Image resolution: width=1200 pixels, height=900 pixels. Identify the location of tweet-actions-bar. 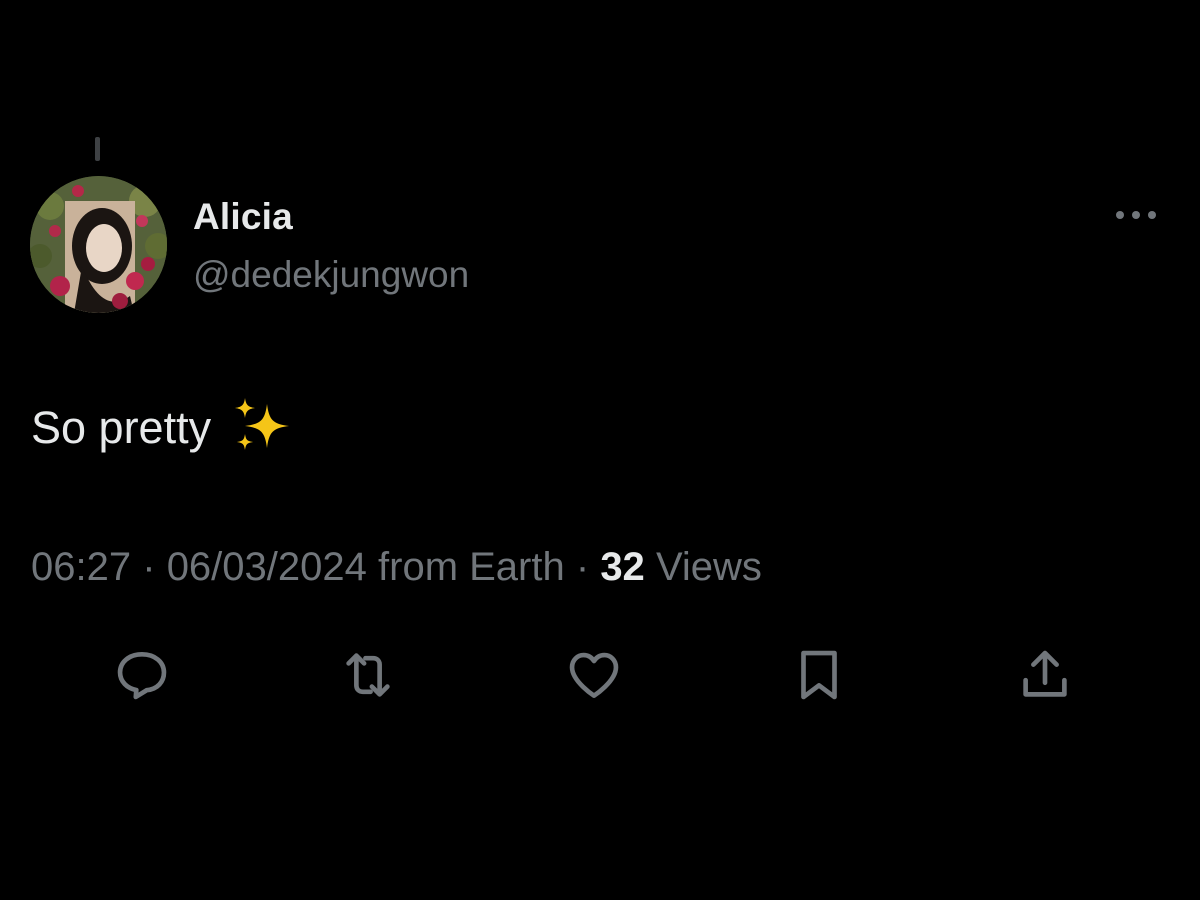
(600, 675).